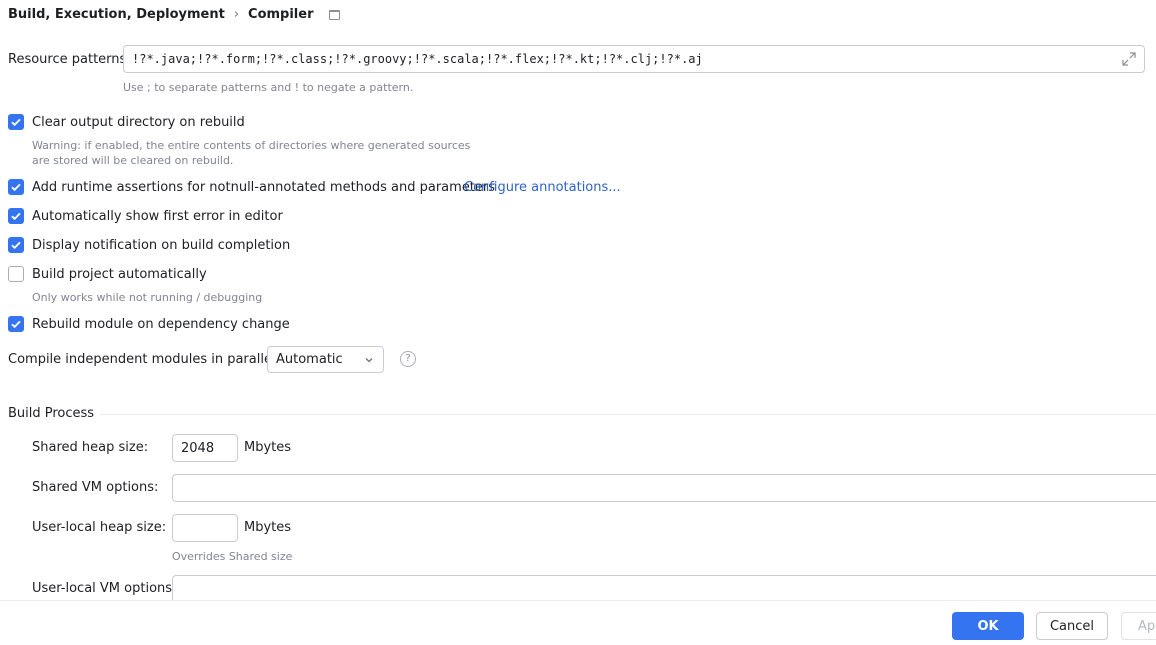 The height and width of the screenshot is (645, 1156). What do you see at coordinates (334, 15) in the screenshot?
I see `window-icon` at bounding box center [334, 15].